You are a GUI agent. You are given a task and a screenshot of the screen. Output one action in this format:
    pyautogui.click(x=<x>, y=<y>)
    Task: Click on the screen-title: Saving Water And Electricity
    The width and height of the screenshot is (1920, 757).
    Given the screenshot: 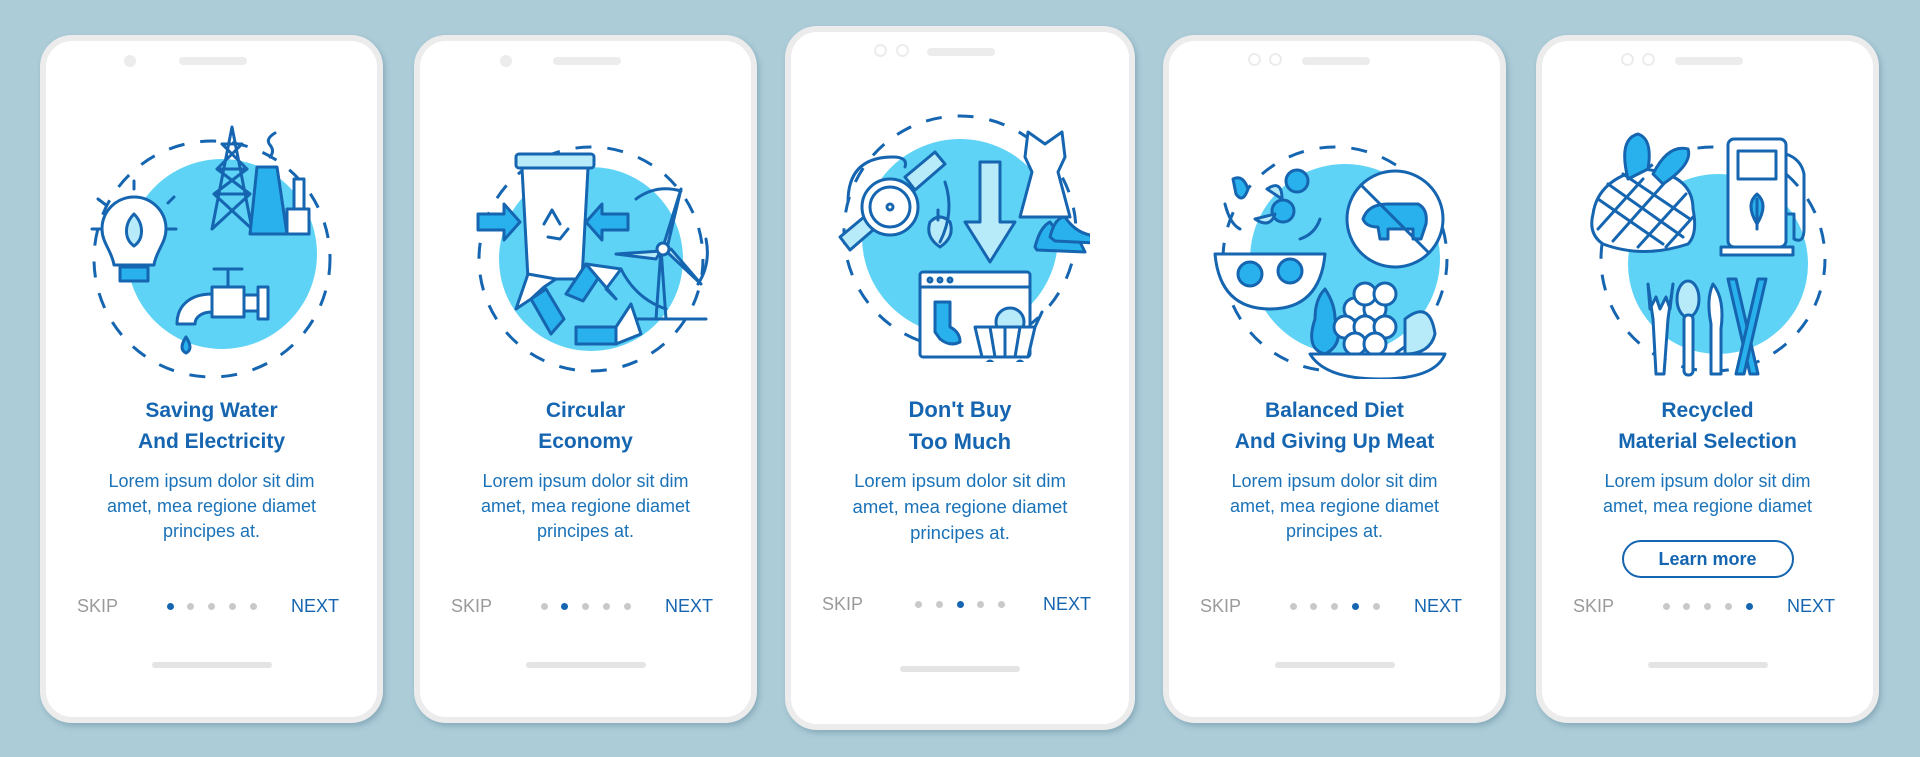 What is the action you would take?
    pyautogui.click(x=211, y=426)
    